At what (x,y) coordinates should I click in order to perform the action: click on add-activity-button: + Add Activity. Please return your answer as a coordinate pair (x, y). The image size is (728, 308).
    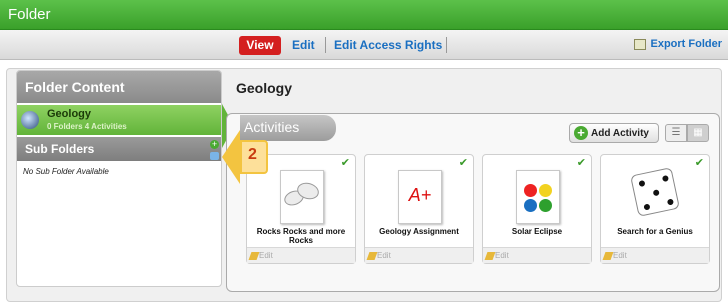
    Looking at the image, I should click on (614, 133).